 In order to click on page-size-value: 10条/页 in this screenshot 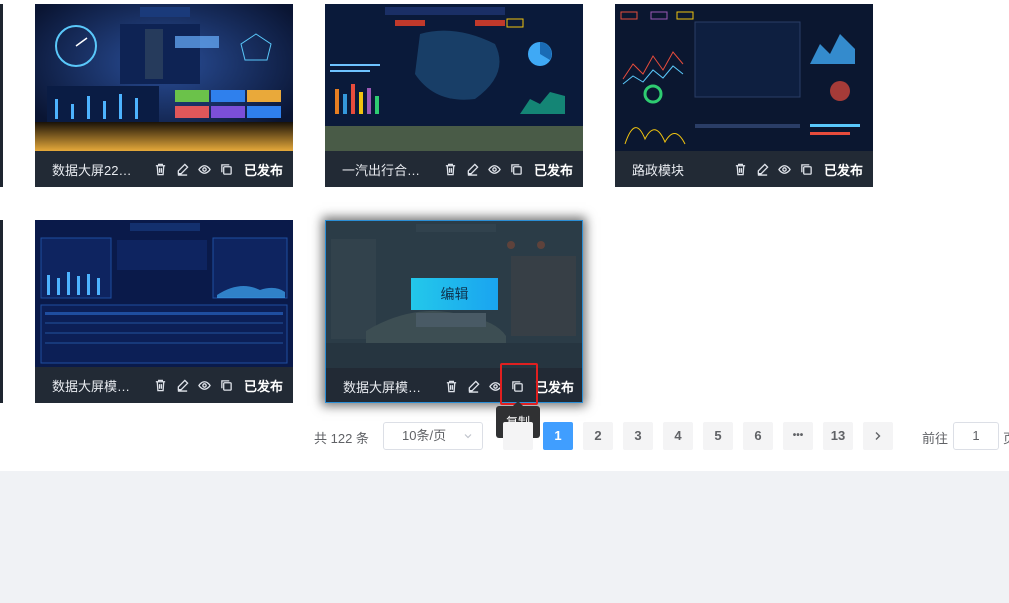, I will do `click(424, 435)`.